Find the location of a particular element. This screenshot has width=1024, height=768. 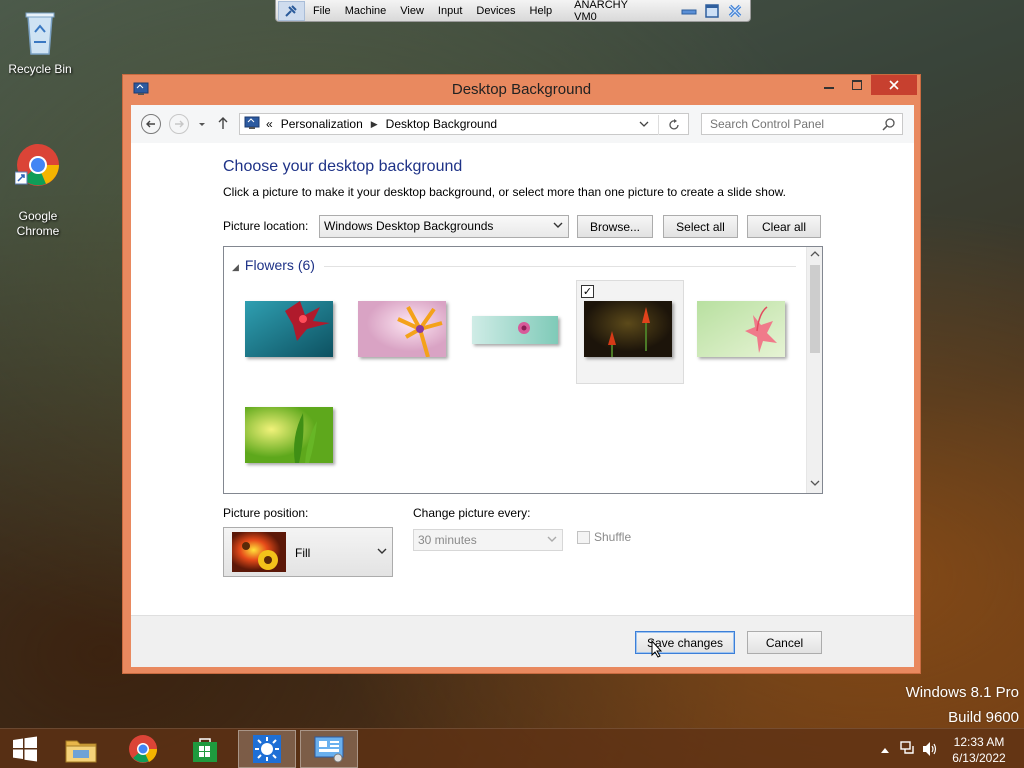

network-icon is located at coordinates (908, 749).